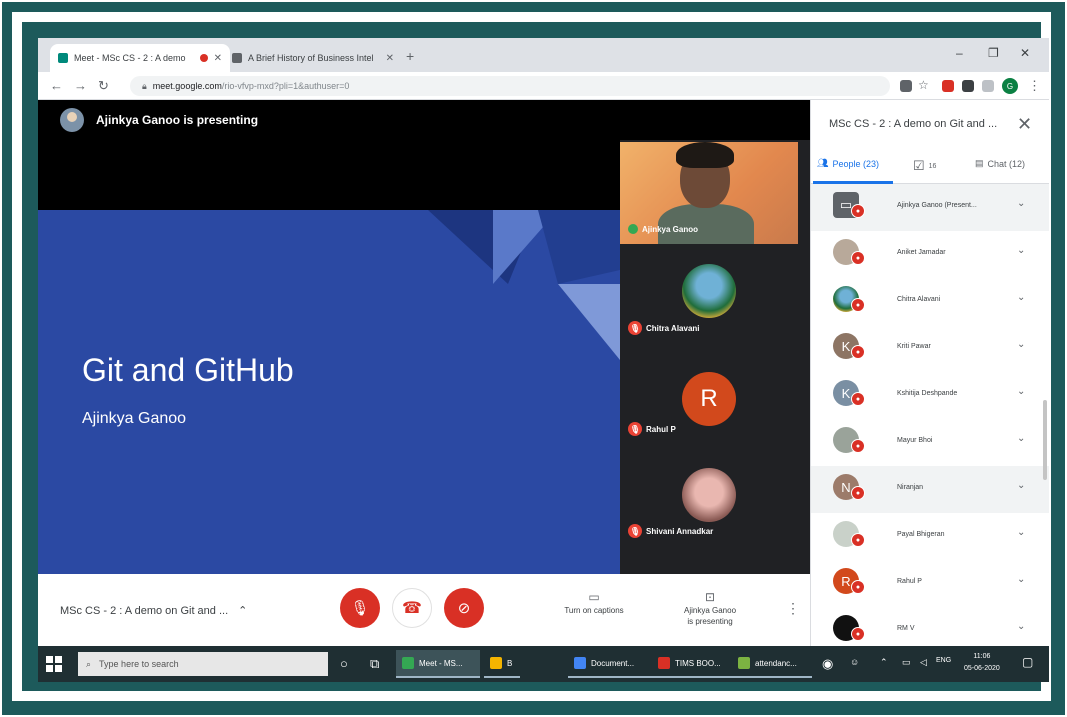  I want to click on network-icon: ▭, so click(906, 662).